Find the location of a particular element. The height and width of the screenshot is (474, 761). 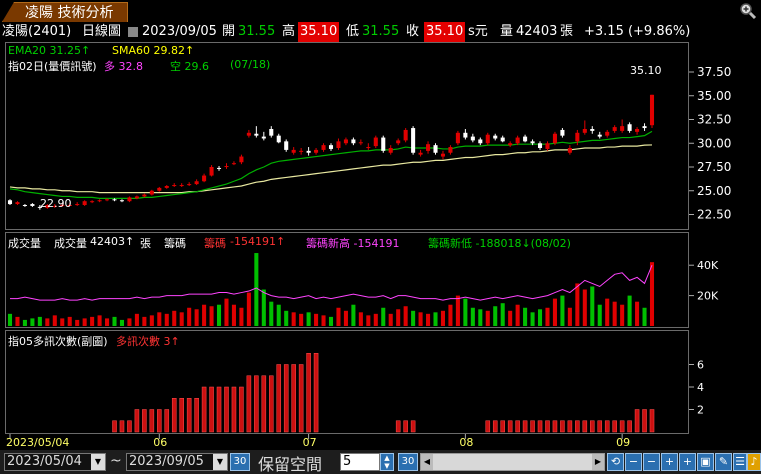

min-price-label: 22.90 is located at coordinates (56, 203).